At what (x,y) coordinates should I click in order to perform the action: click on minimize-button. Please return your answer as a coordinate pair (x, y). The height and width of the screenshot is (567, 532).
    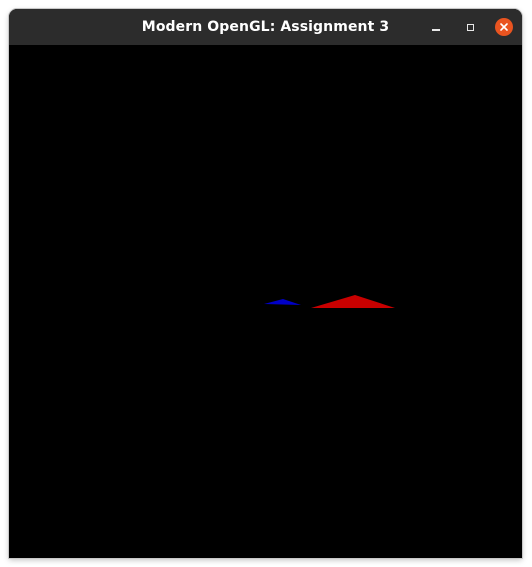
    Looking at the image, I should click on (436, 27).